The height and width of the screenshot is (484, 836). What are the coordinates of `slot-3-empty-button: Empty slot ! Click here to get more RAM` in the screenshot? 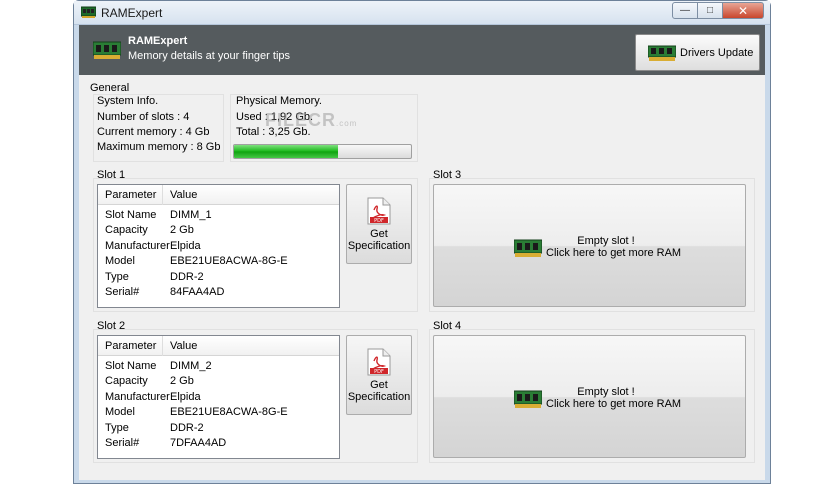 It's located at (589, 245).